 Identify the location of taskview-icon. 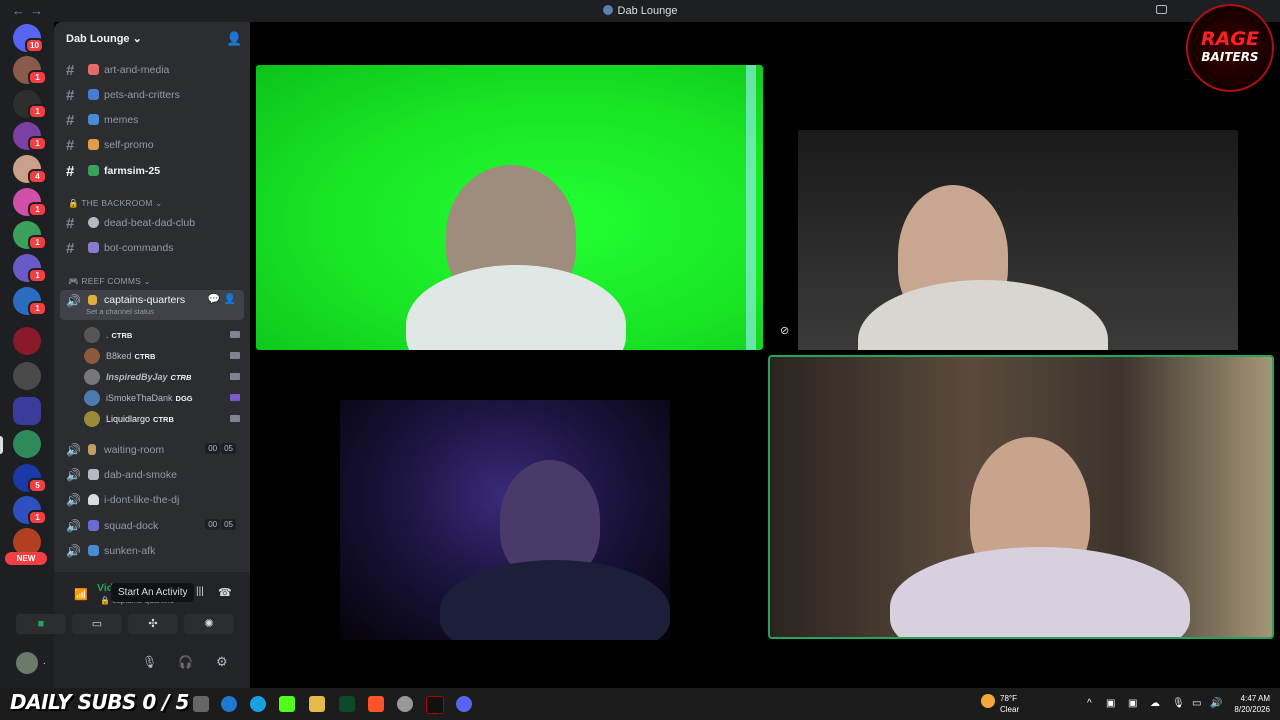
(201, 704).